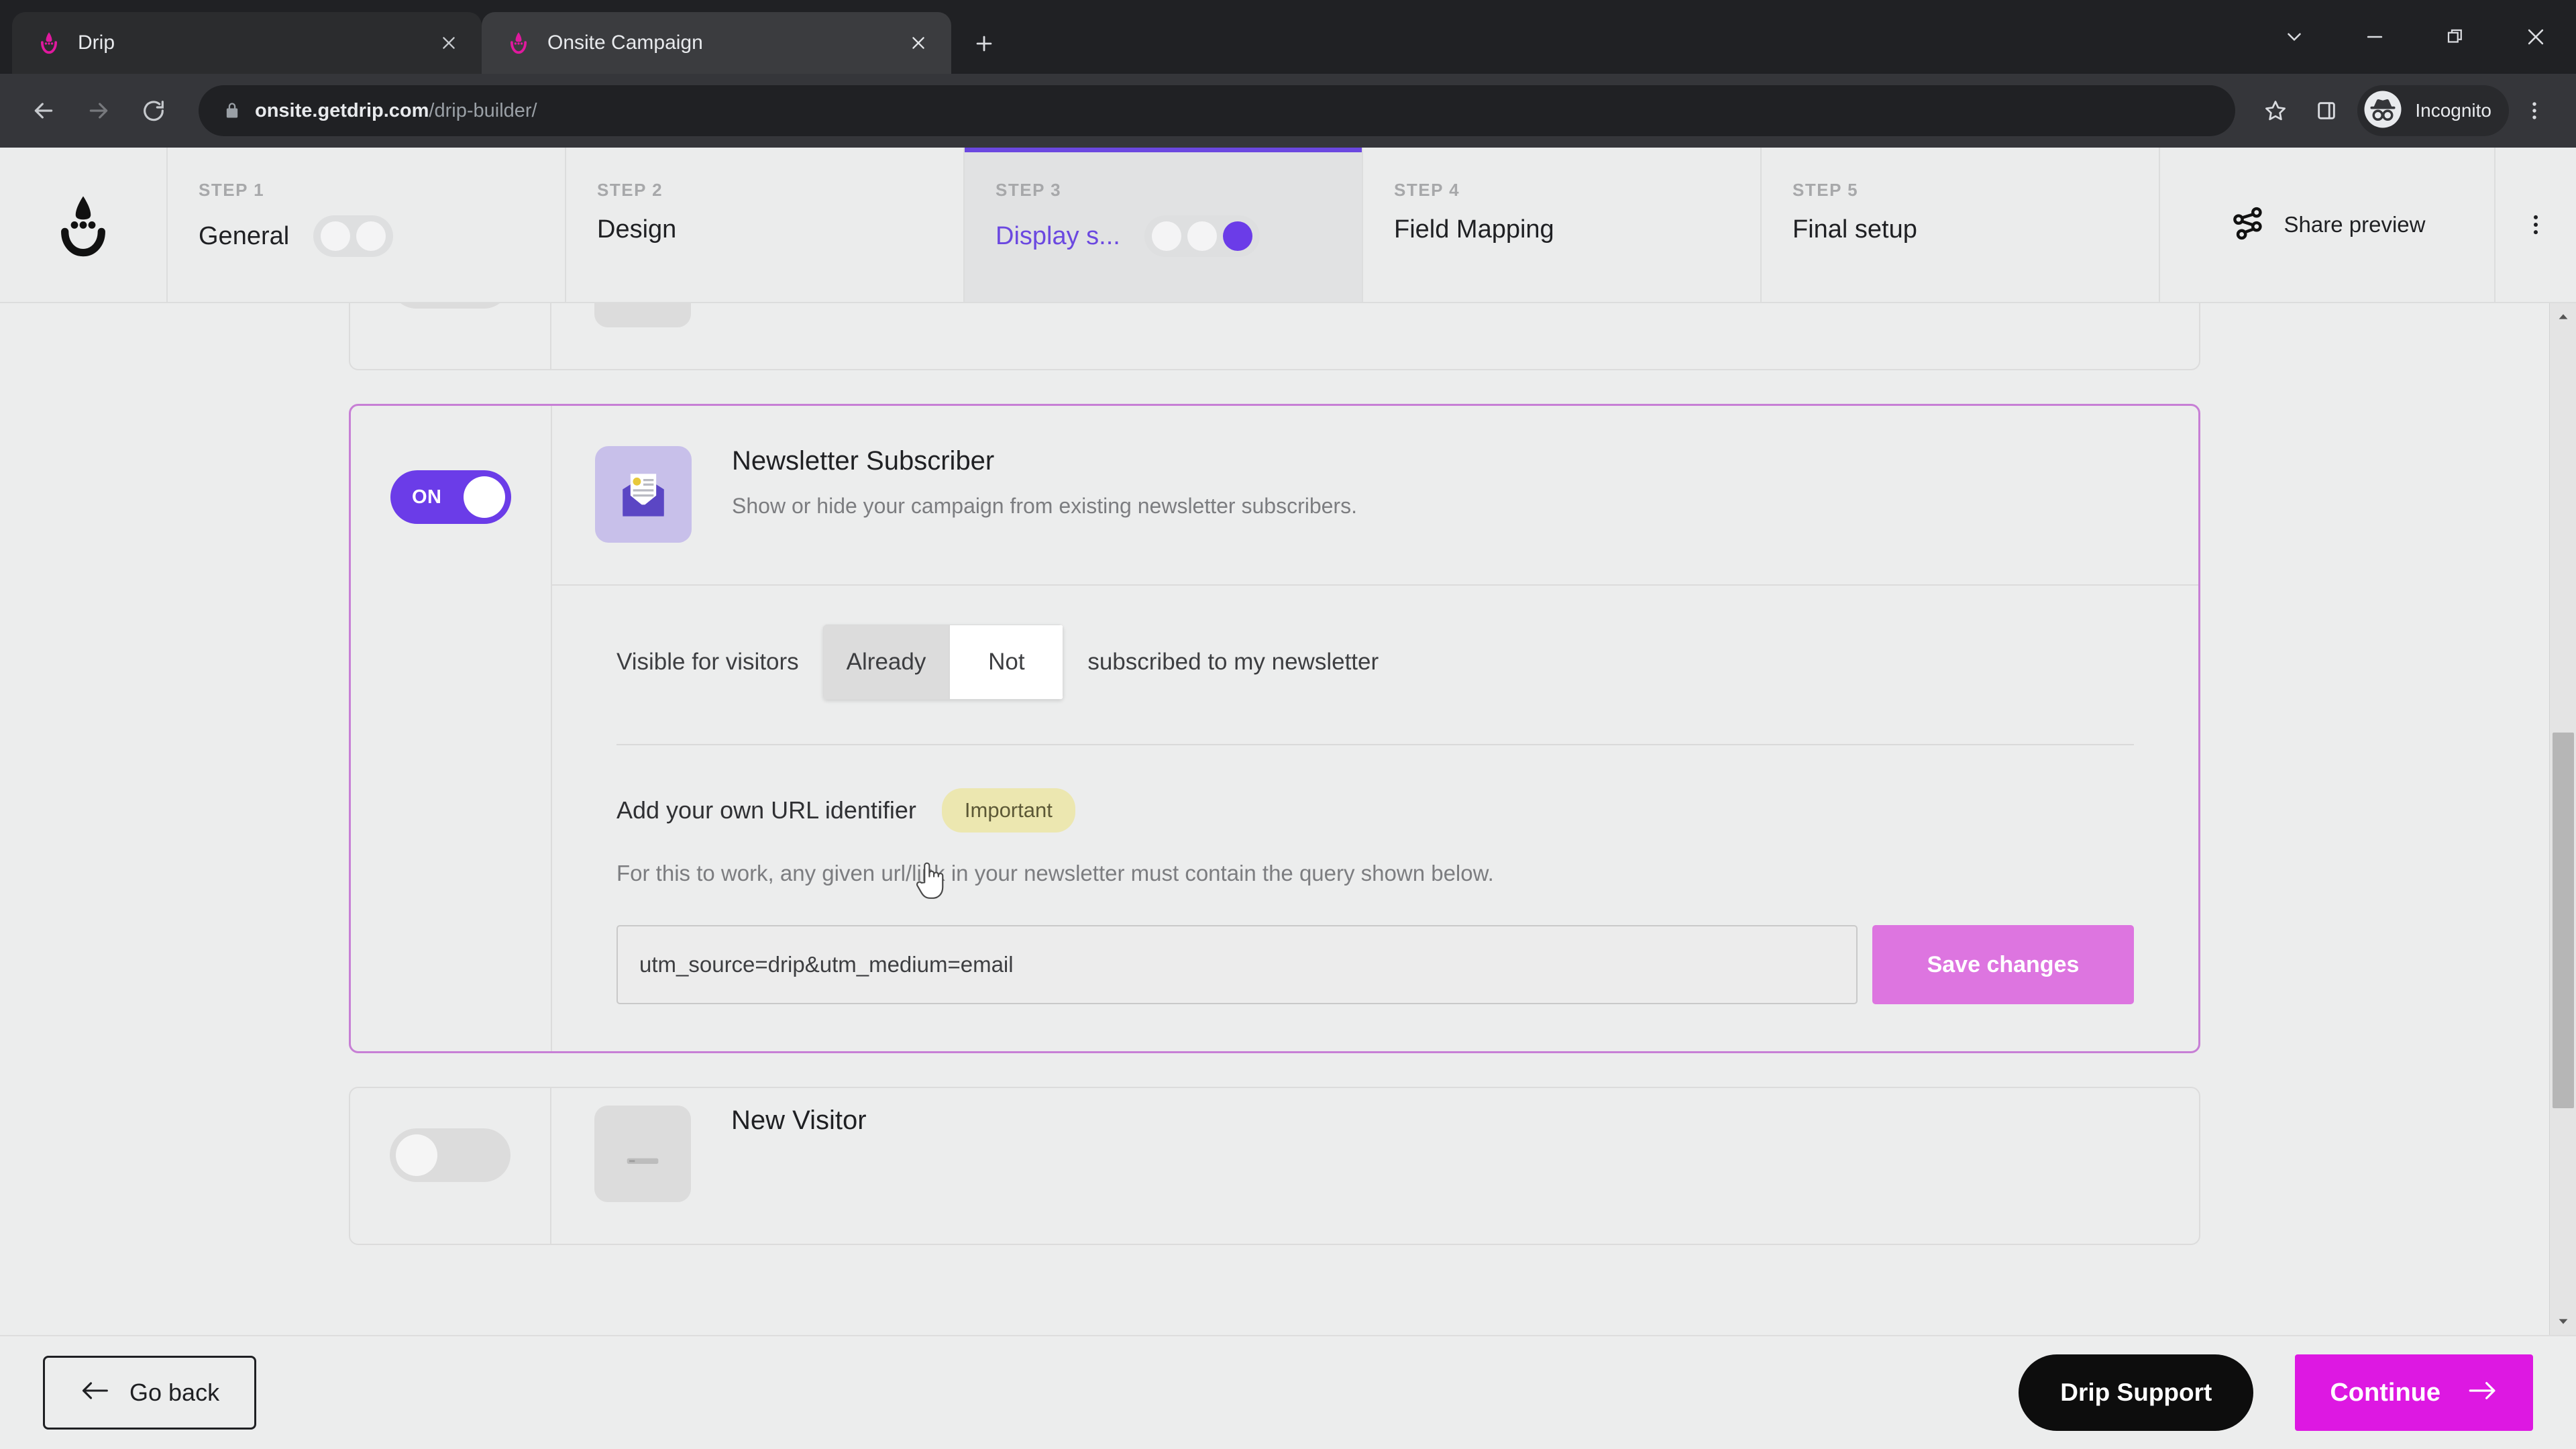  Describe the element at coordinates (451, 728) in the screenshot. I see `card-toggle-column: ON` at that location.